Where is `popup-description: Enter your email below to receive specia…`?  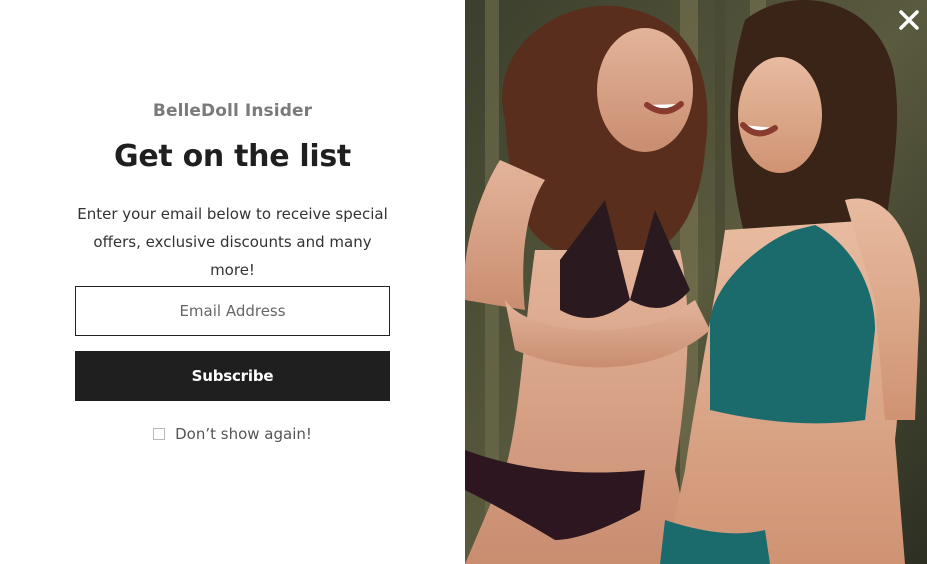 popup-description: Enter your email below to receive specia… is located at coordinates (232, 242).